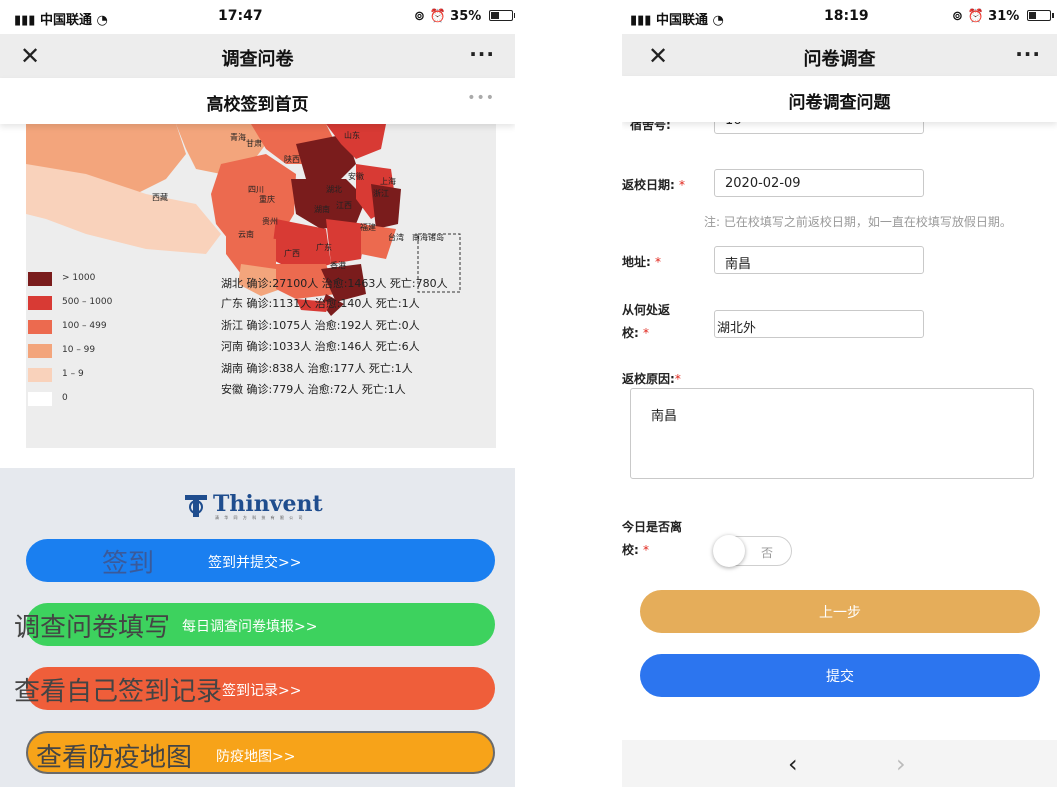 This screenshot has height=787, width=1057. Describe the element at coordinates (166, 628) in the screenshot. I see `survey-button-text: 调查问卷填写 每日调查问卷填报>>` at that location.